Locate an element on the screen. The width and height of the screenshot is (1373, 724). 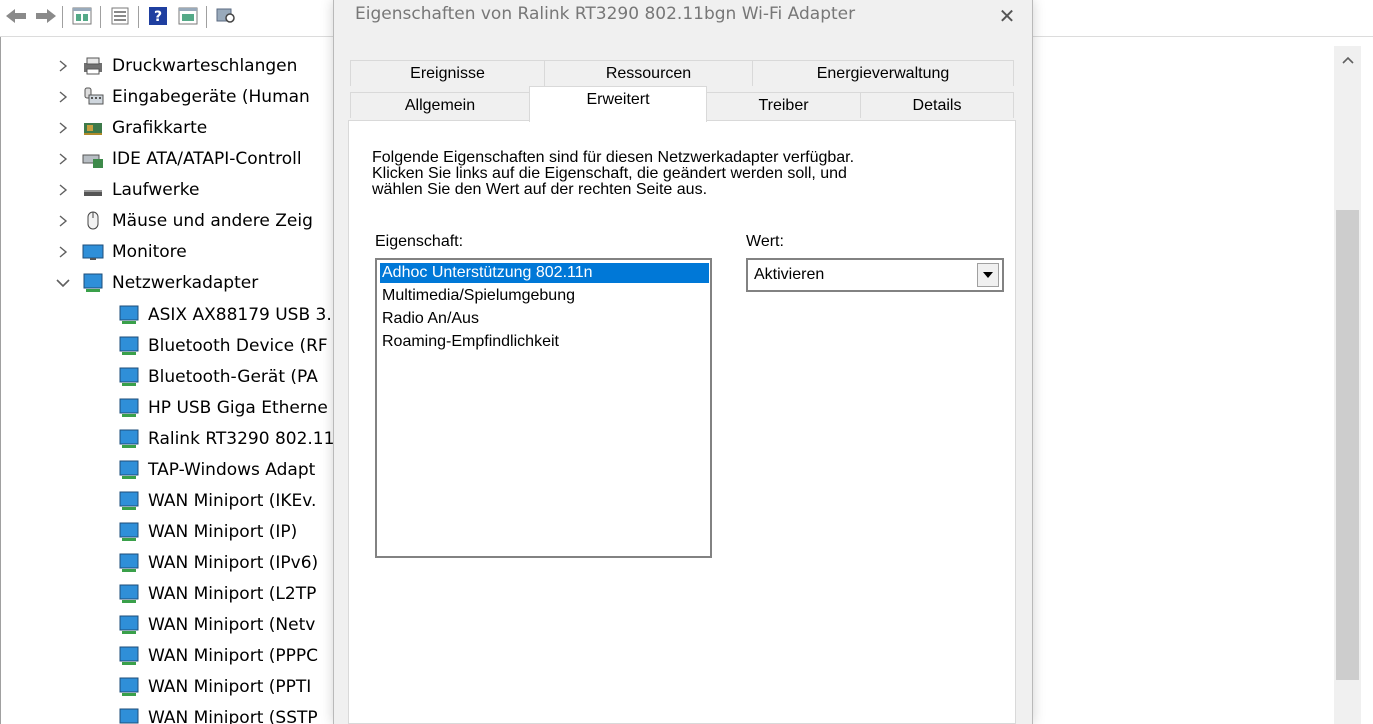
forward-arrow-icon is located at coordinates (46, 16).